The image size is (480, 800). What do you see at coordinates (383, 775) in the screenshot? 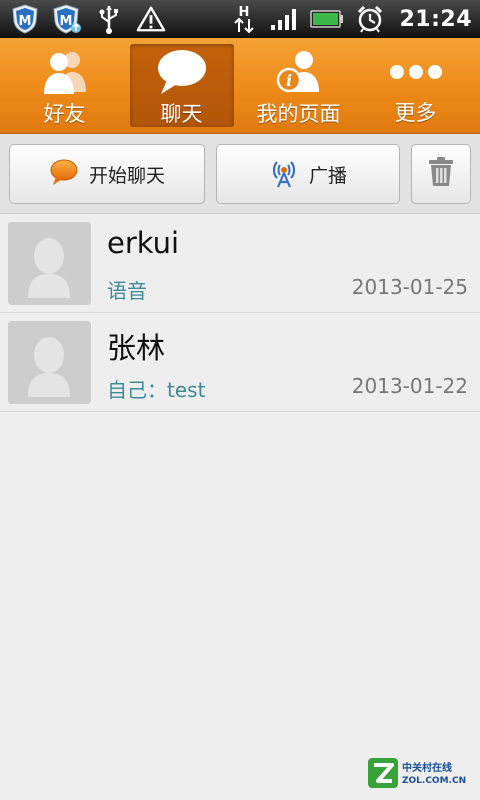
I see `zol-logo-icon` at bounding box center [383, 775].